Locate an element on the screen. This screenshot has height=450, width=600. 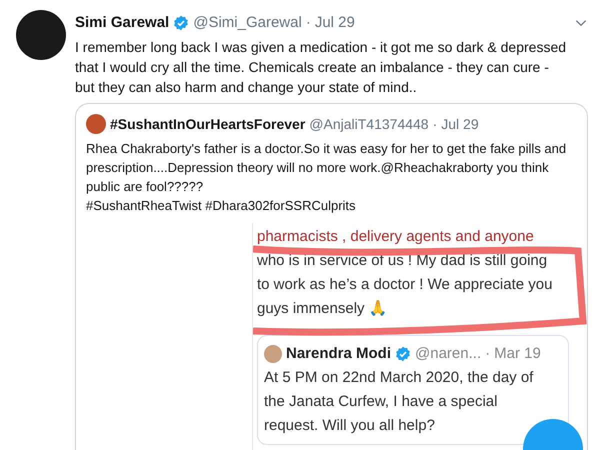
author-name: Simi Garewal is located at coordinates (122, 23).